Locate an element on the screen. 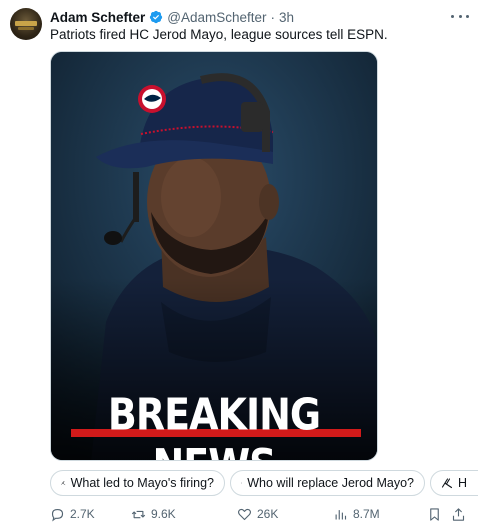 Image resolution: width=478 pixels, height=529 pixels. views-button: 8.7M is located at coordinates (356, 514).